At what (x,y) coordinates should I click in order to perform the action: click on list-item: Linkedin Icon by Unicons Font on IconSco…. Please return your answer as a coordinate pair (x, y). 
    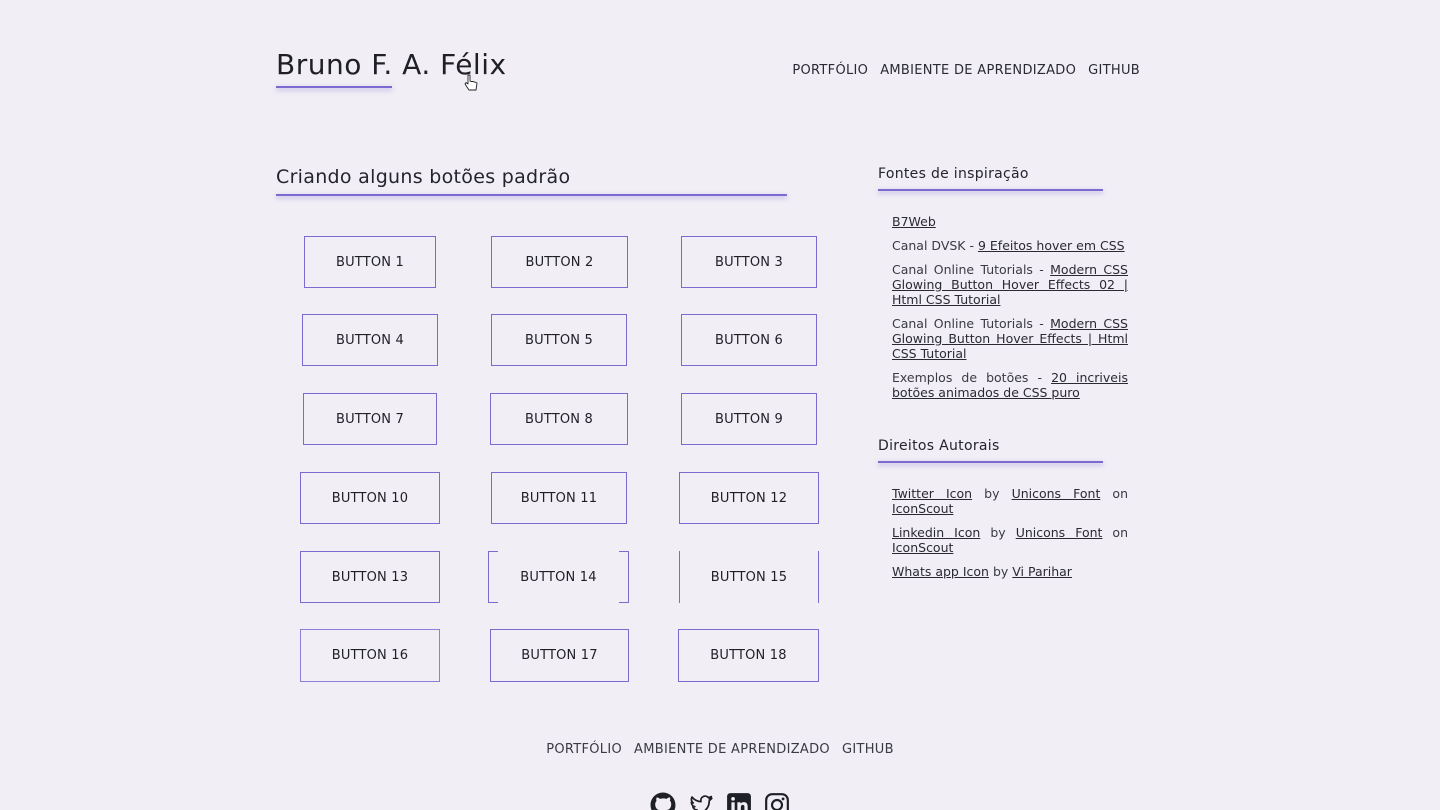
    Looking at the image, I should click on (1010, 540).